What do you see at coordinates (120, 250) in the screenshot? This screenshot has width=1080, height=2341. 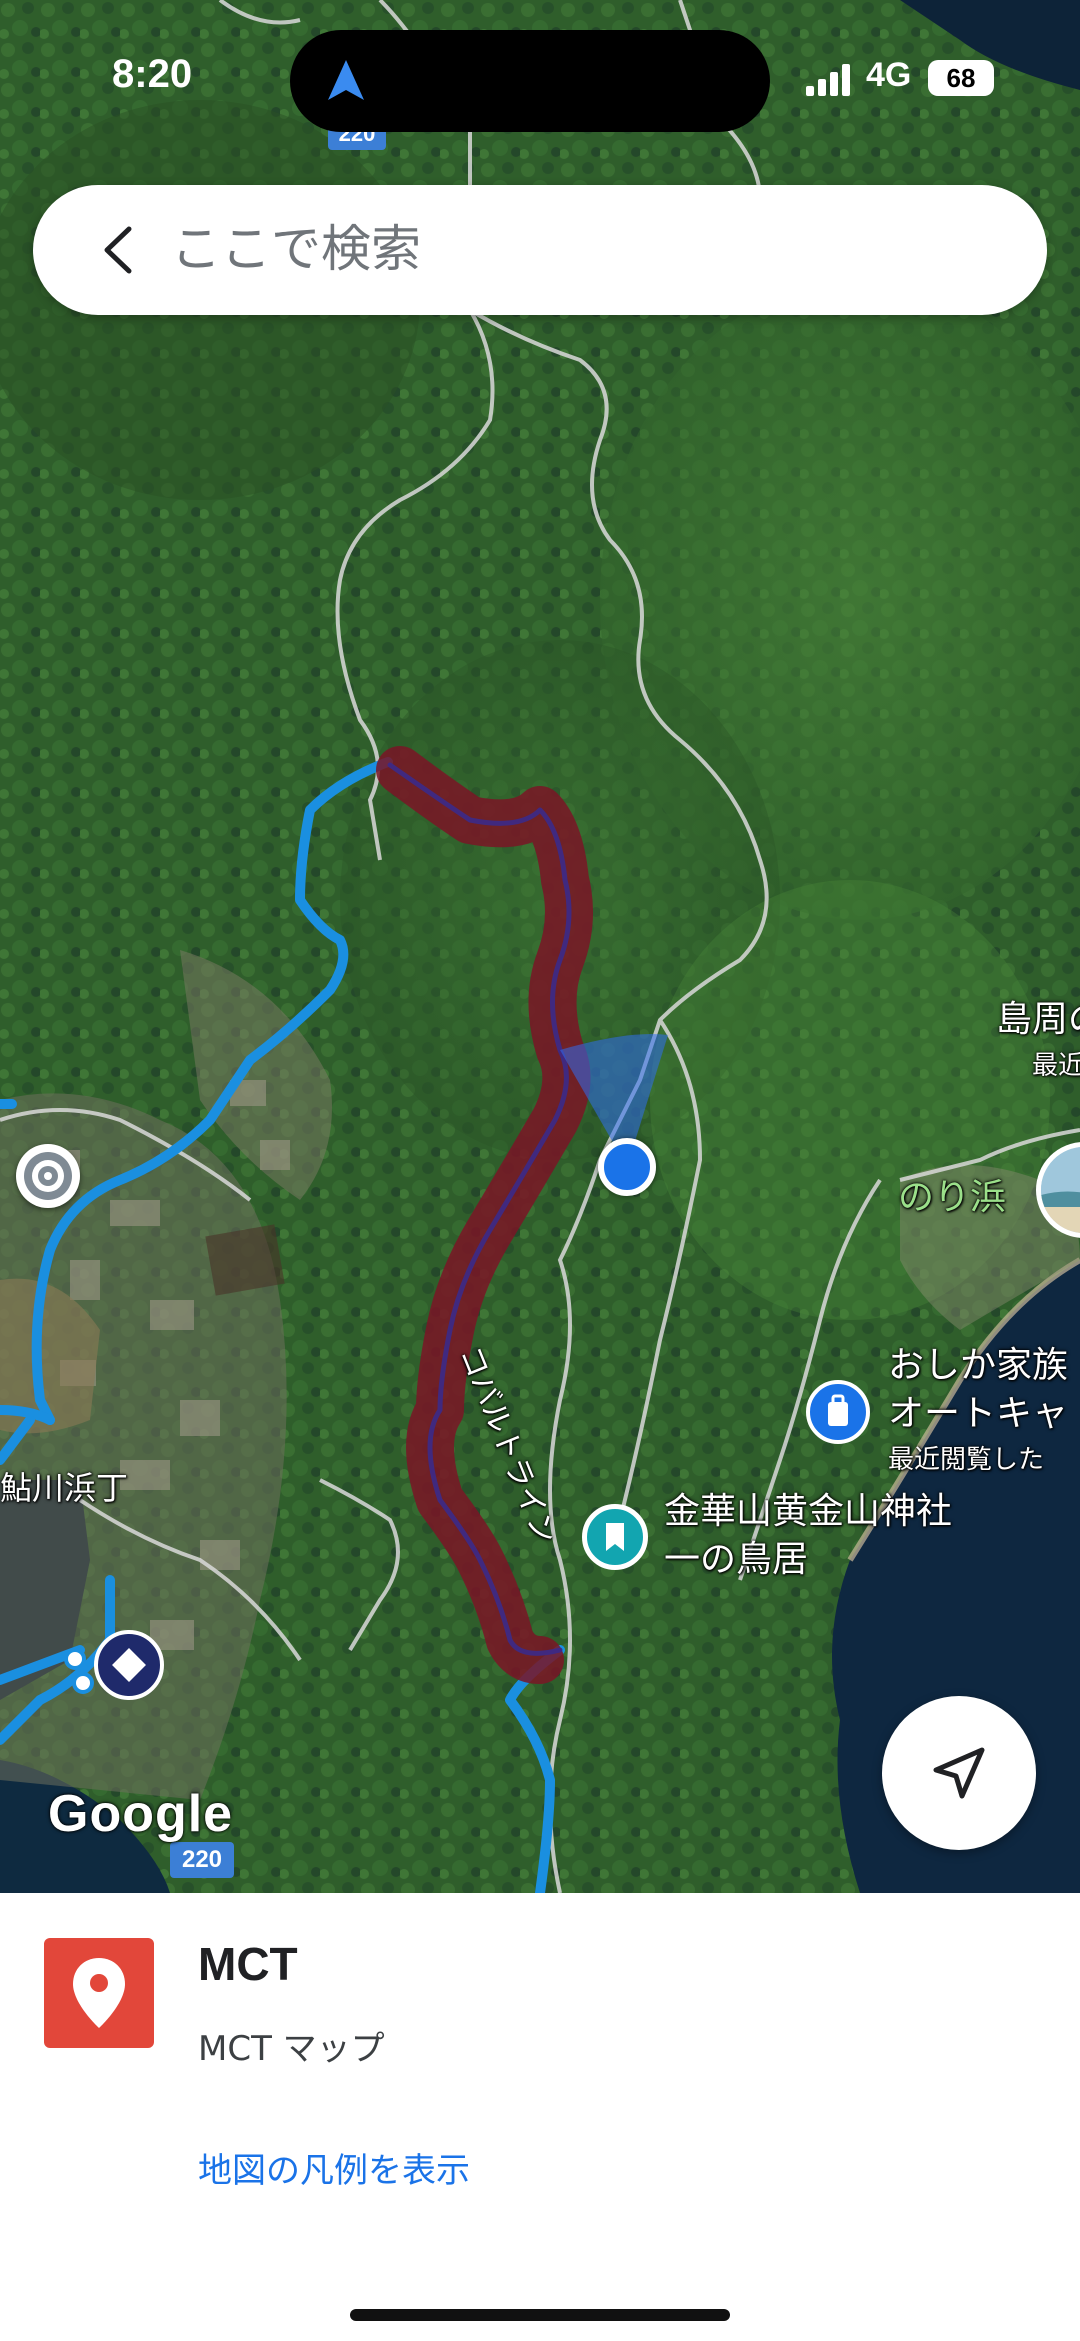 I see `back-arrow-icon` at bounding box center [120, 250].